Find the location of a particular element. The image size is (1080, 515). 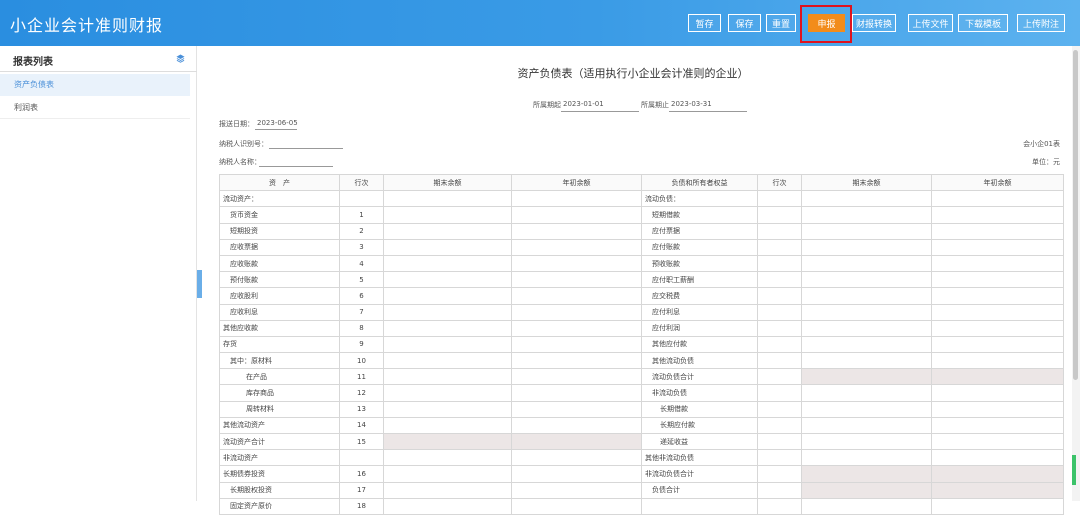

save-button: 保存 is located at coordinates (744, 23).